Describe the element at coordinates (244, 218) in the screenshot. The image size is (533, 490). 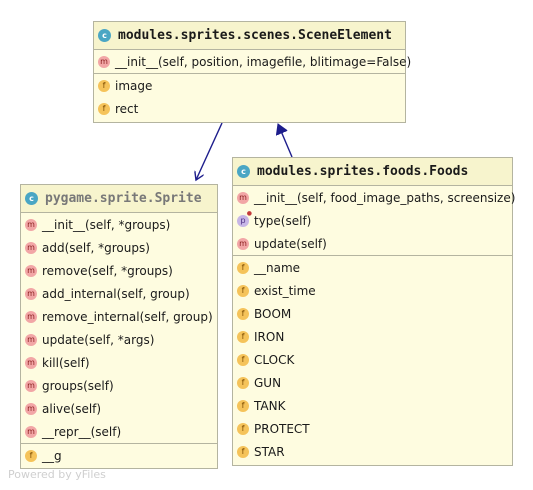
I see `property-icon: p ●` at that location.